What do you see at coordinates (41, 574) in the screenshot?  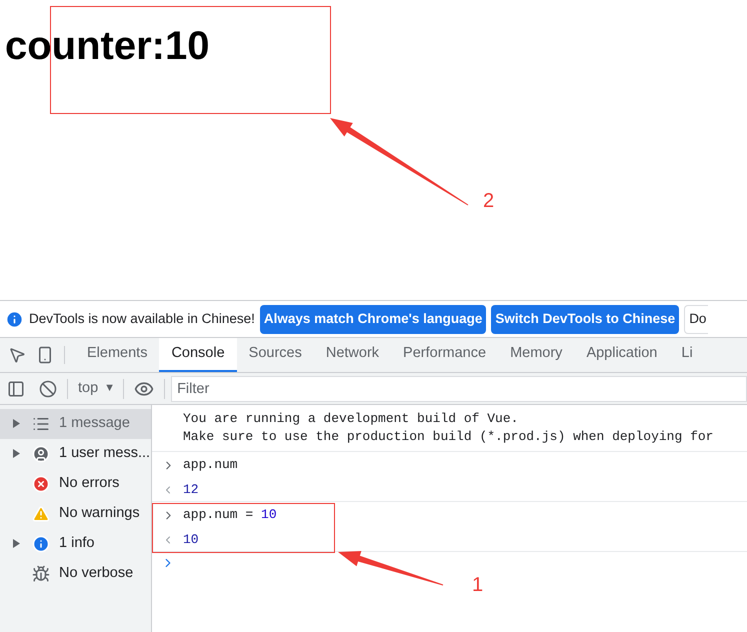 I see `bug-icon` at bounding box center [41, 574].